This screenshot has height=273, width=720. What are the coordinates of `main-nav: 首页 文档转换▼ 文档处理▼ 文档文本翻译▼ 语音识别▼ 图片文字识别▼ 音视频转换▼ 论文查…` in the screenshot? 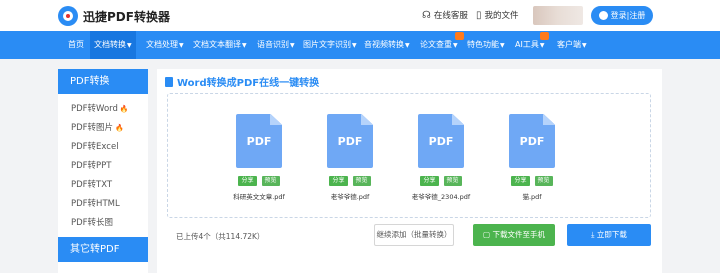 It's located at (360, 45).